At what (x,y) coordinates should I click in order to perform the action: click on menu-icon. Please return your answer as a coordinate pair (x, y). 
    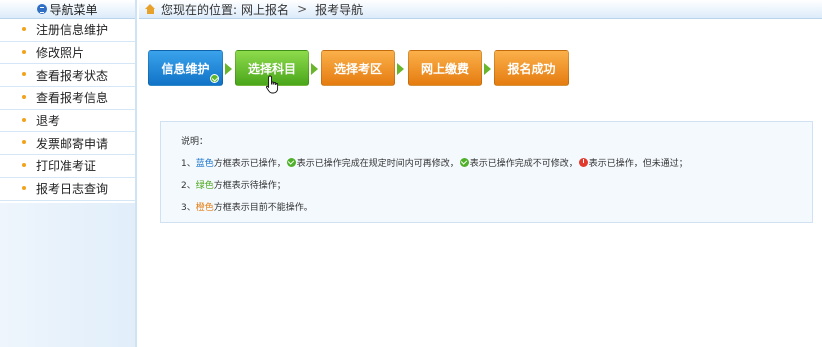
    Looking at the image, I should click on (42, 9).